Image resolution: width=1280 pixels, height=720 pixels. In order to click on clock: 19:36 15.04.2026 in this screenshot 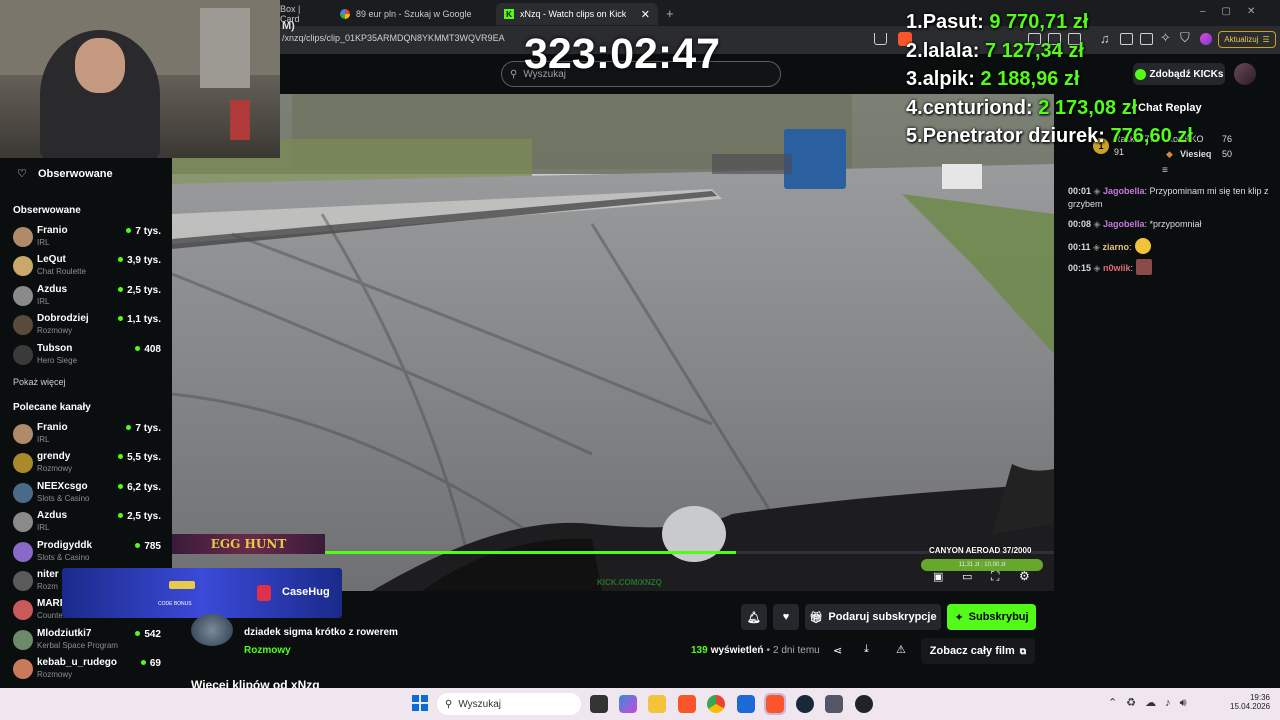, I will do `click(1250, 702)`.